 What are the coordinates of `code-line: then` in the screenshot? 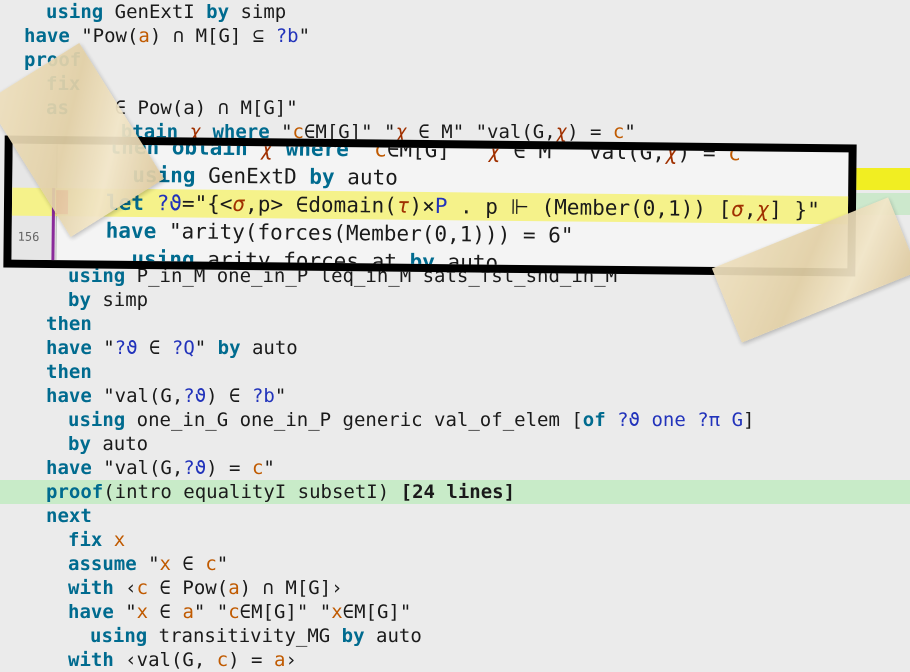 It's located at (455, 372).